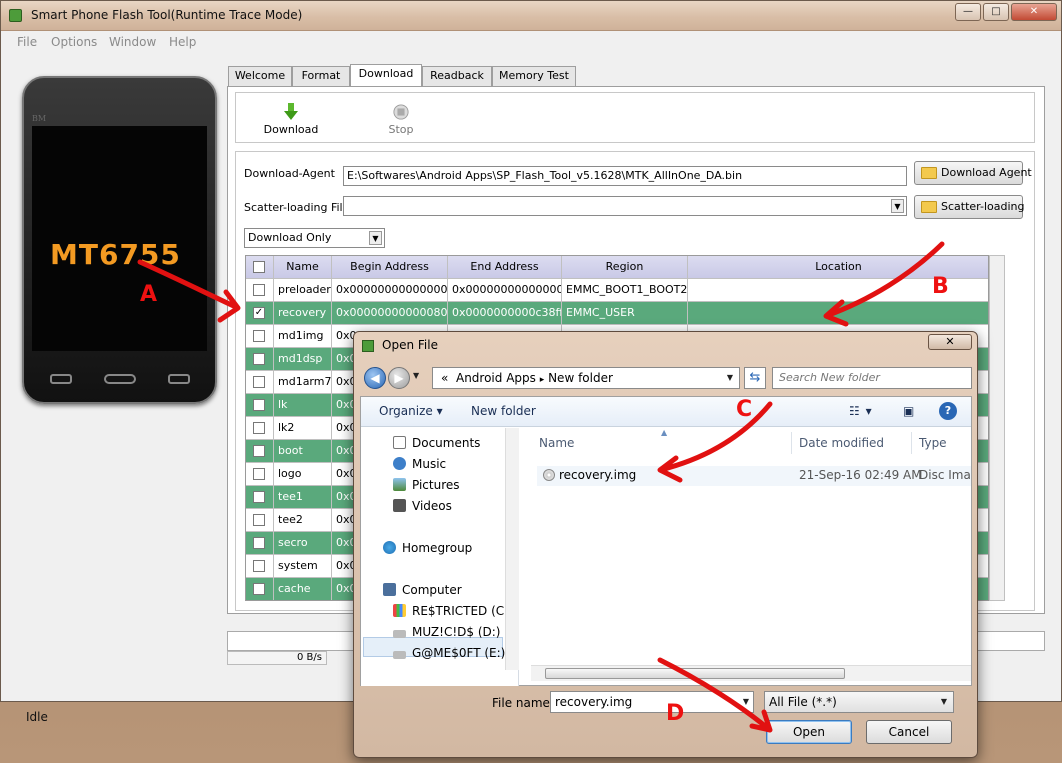 The height and width of the screenshot is (763, 1062). What do you see at coordinates (1034, 12) in the screenshot?
I see `close-button: ✕` at bounding box center [1034, 12].